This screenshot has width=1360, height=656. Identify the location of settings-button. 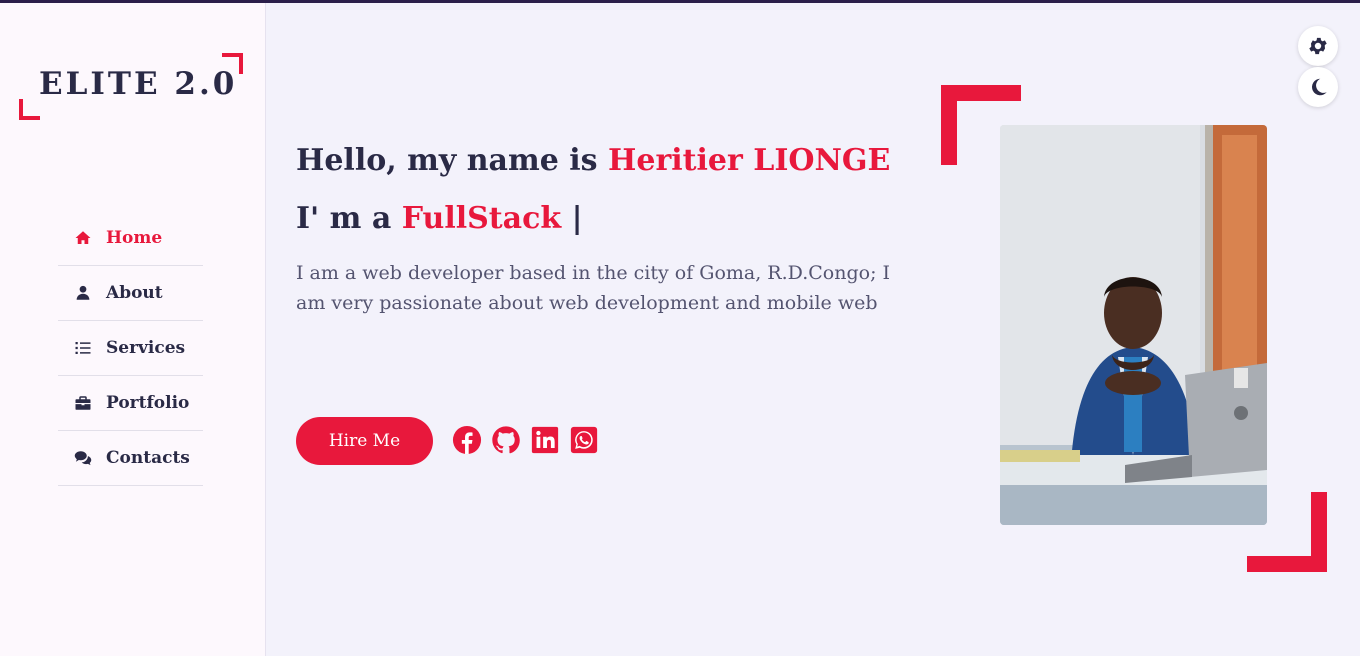
(1318, 46).